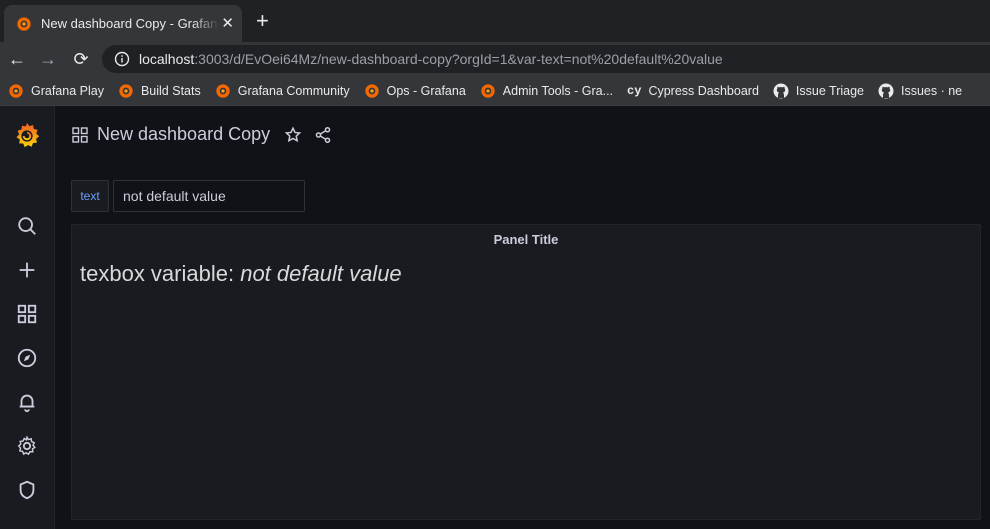  Describe the element at coordinates (27, 490) in the screenshot. I see `shield-icon` at that location.